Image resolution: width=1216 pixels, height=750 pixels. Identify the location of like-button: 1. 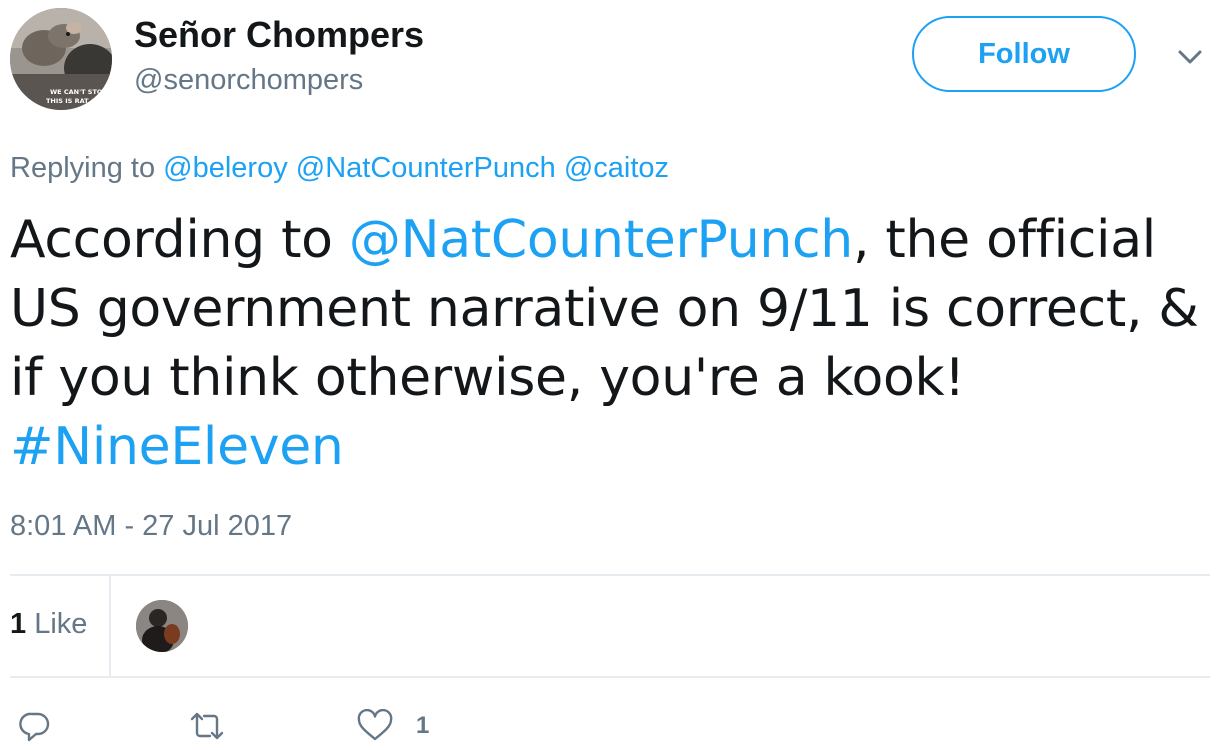
(392, 726).